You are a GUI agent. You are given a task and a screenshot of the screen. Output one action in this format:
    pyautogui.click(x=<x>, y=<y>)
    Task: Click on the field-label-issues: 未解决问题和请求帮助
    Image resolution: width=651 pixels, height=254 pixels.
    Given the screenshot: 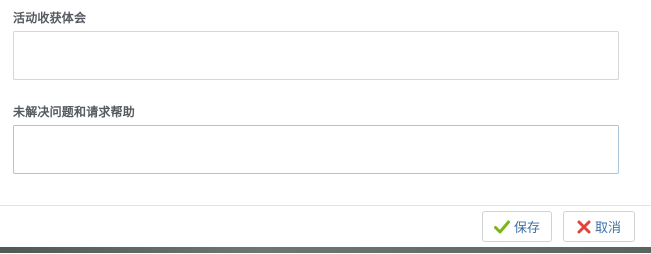 What is the action you would take?
    pyautogui.click(x=74, y=112)
    